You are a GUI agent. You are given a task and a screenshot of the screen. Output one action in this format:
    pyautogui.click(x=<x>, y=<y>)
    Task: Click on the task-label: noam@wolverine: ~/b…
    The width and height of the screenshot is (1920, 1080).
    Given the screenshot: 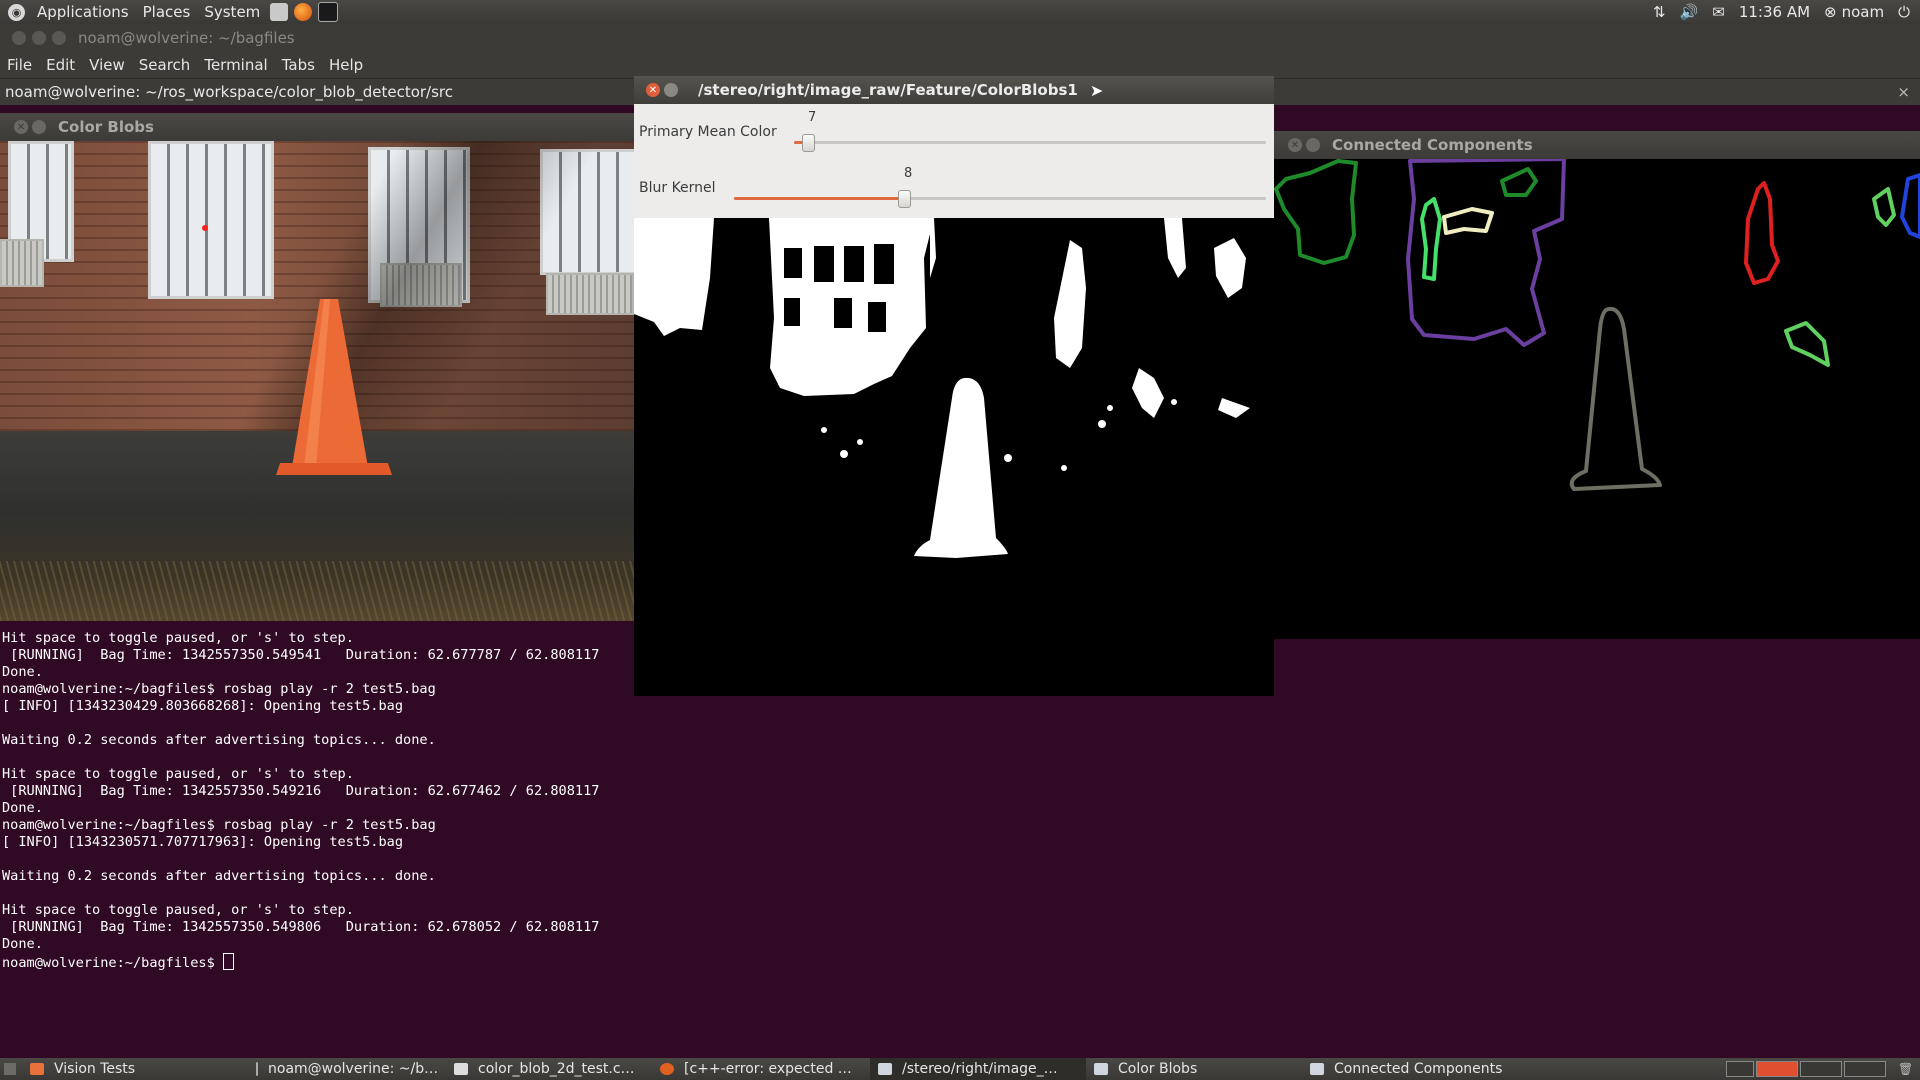 What is the action you would take?
    pyautogui.click(x=353, y=1069)
    